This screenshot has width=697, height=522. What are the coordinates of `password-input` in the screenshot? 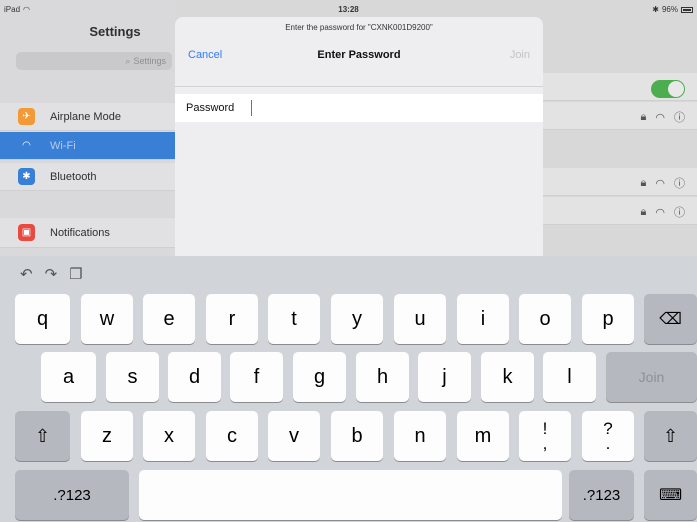 It's located at (351, 108).